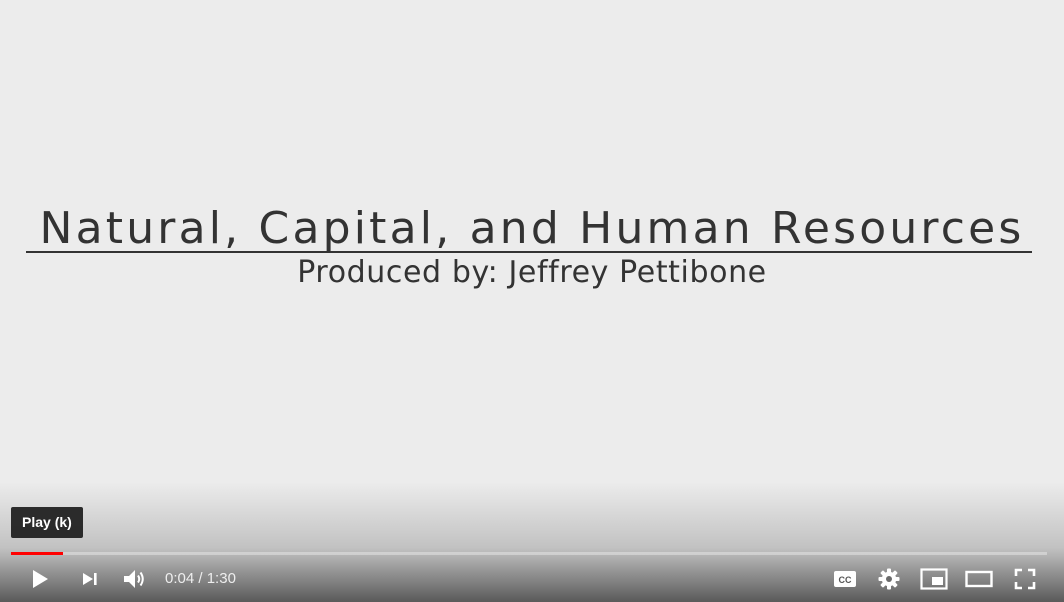 This screenshot has height=602, width=1064. I want to click on theater-icon, so click(979, 579).